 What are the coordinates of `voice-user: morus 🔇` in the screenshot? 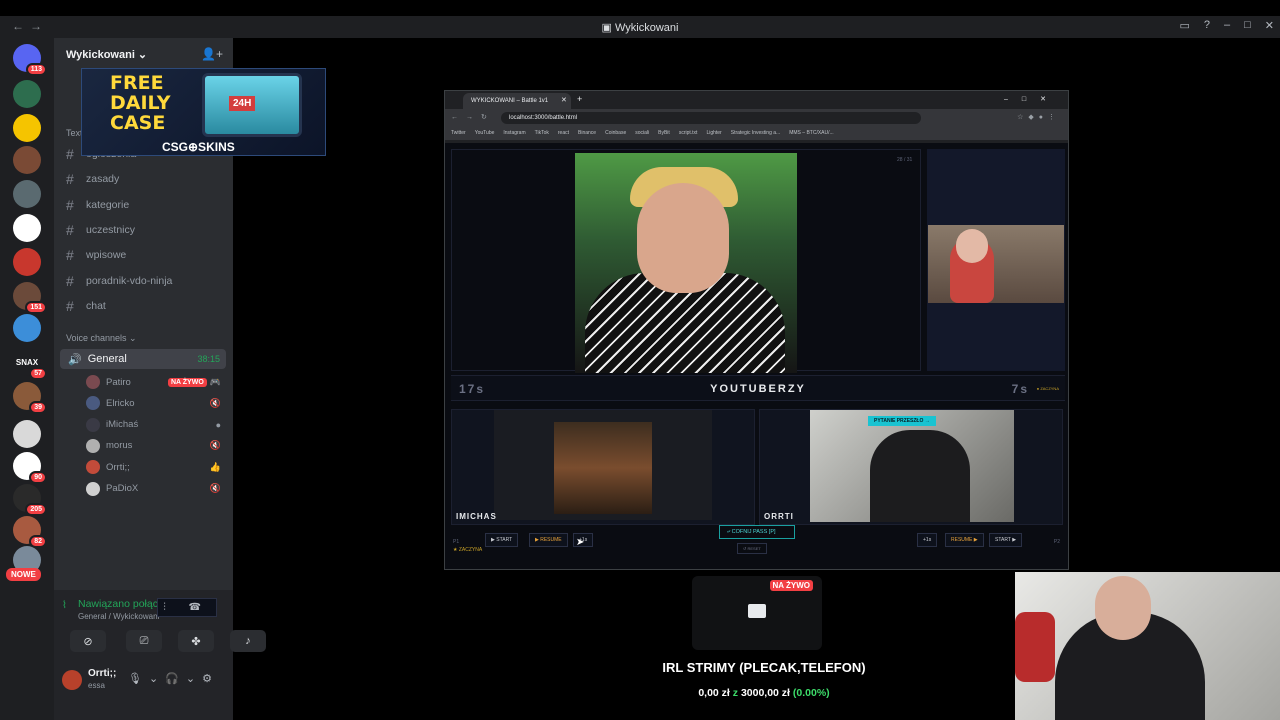 It's located at (153, 446).